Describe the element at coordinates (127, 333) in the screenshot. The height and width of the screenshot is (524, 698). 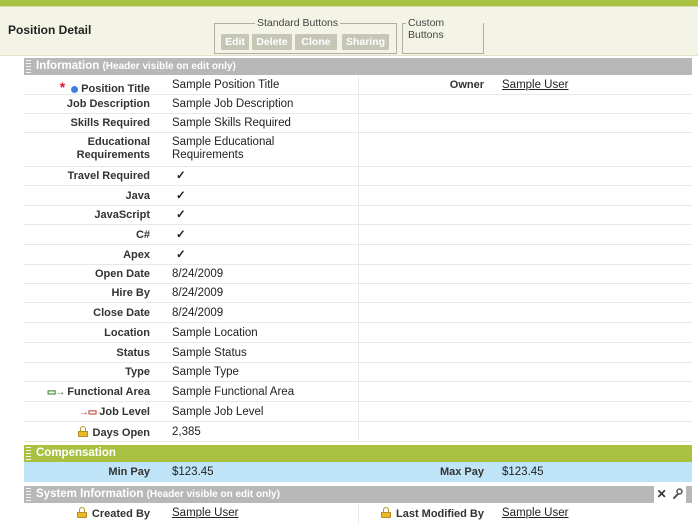
I see `location-label: Location` at that location.